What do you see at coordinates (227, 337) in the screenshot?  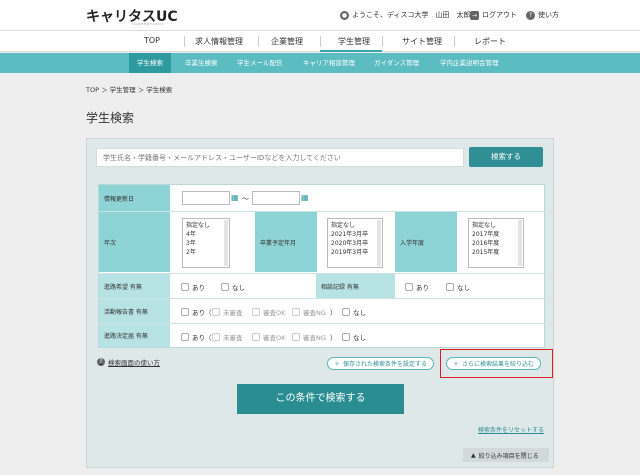 I see `decision-unreviewed-checkbox: 未審査` at bounding box center [227, 337].